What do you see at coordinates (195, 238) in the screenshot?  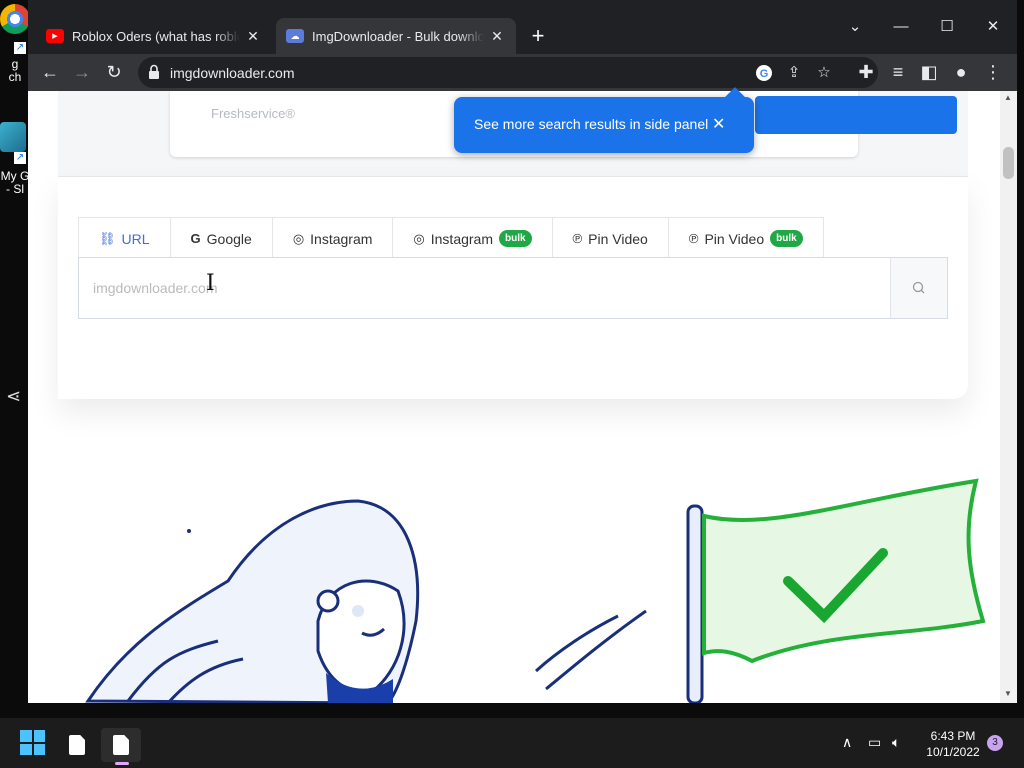 I see `google-icon: G` at bounding box center [195, 238].